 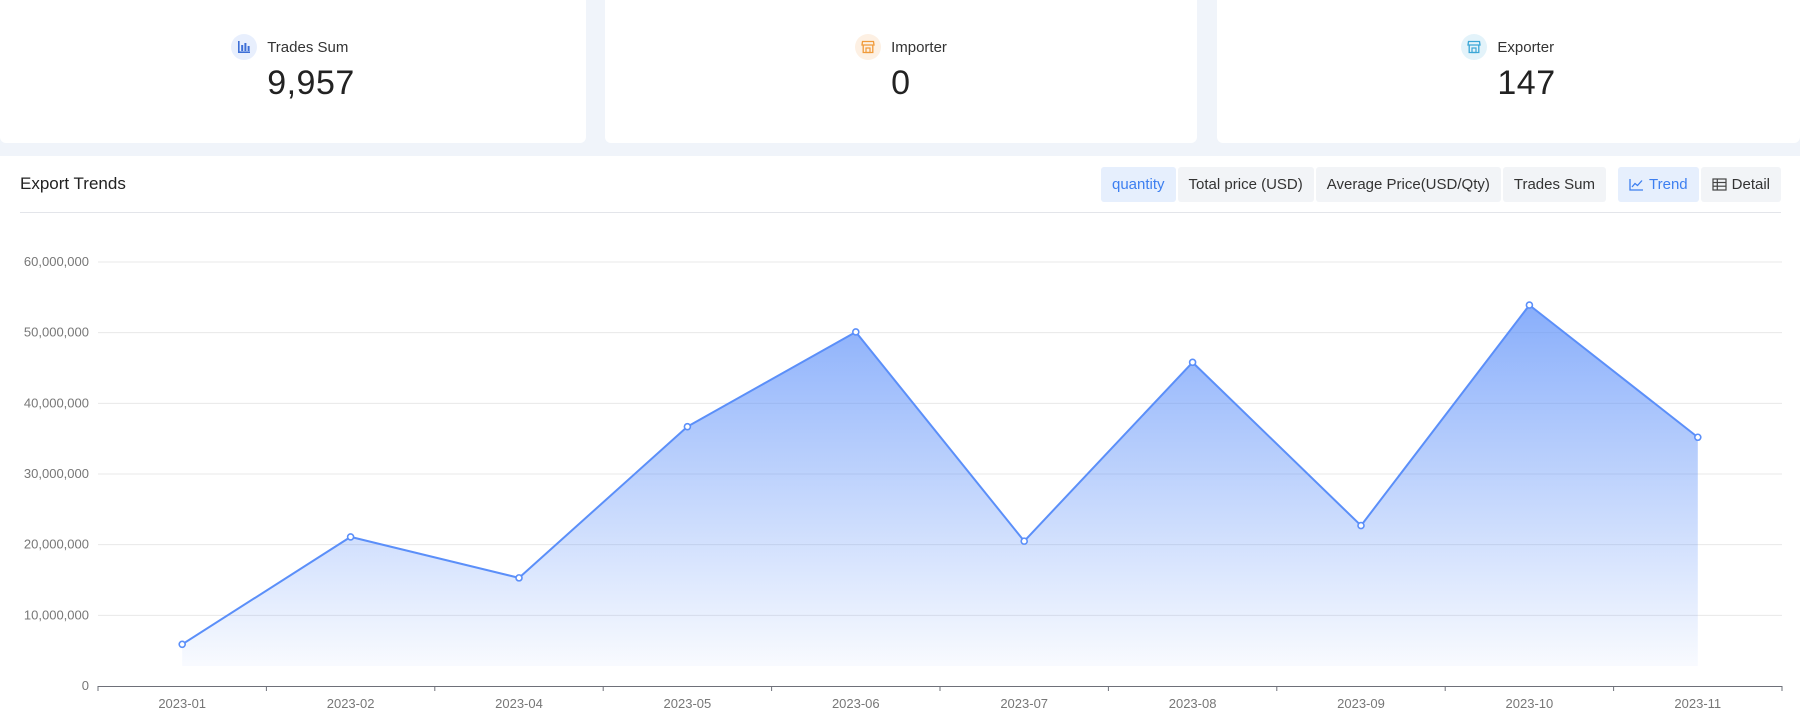 What do you see at coordinates (56, 544) in the screenshot?
I see `y-tick-label: 20,000,000` at bounding box center [56, 544].